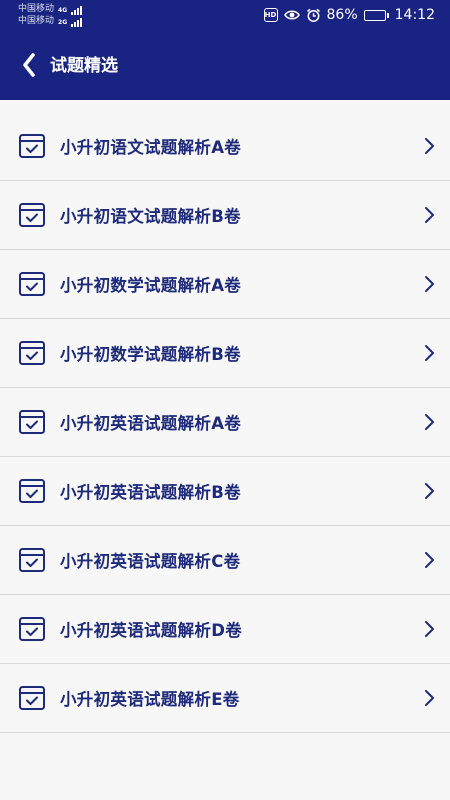  Describe the element at coordinates (225, 16) in the screenshot. I see `status-bar: 中国移动 4G 中国移动 2G HD 86% 14:12` at that location.